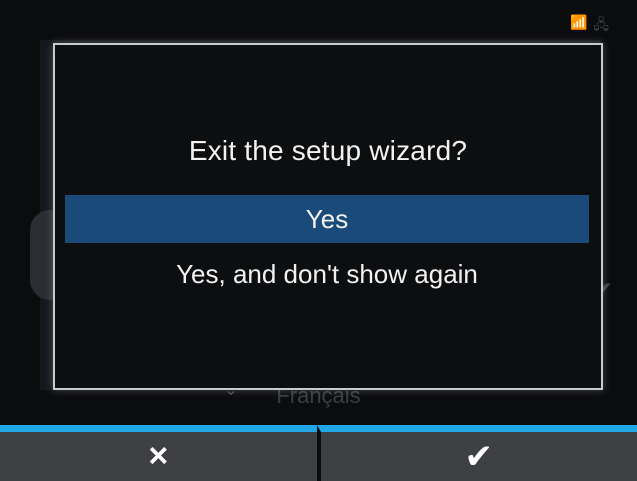 The height and width of the screenshot is (481, 637). What do you see at coordinates (601, 24) in the screenshot?
I see `network-icon: 🖧` at bounding box center [601, 24].